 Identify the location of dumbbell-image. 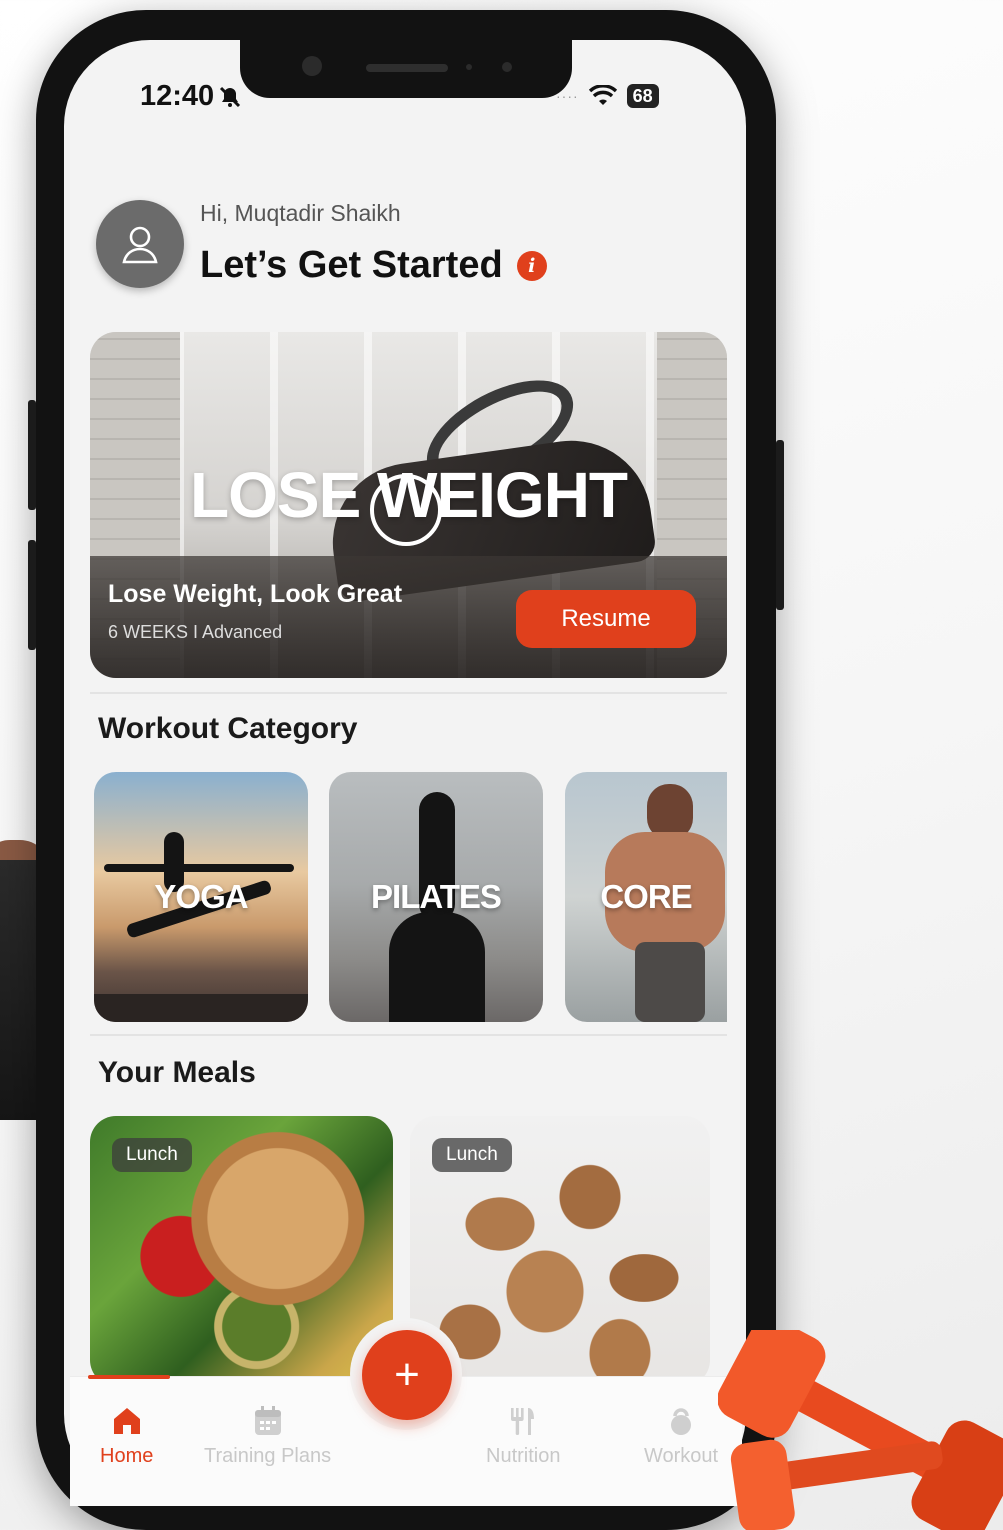
(860, 1430).